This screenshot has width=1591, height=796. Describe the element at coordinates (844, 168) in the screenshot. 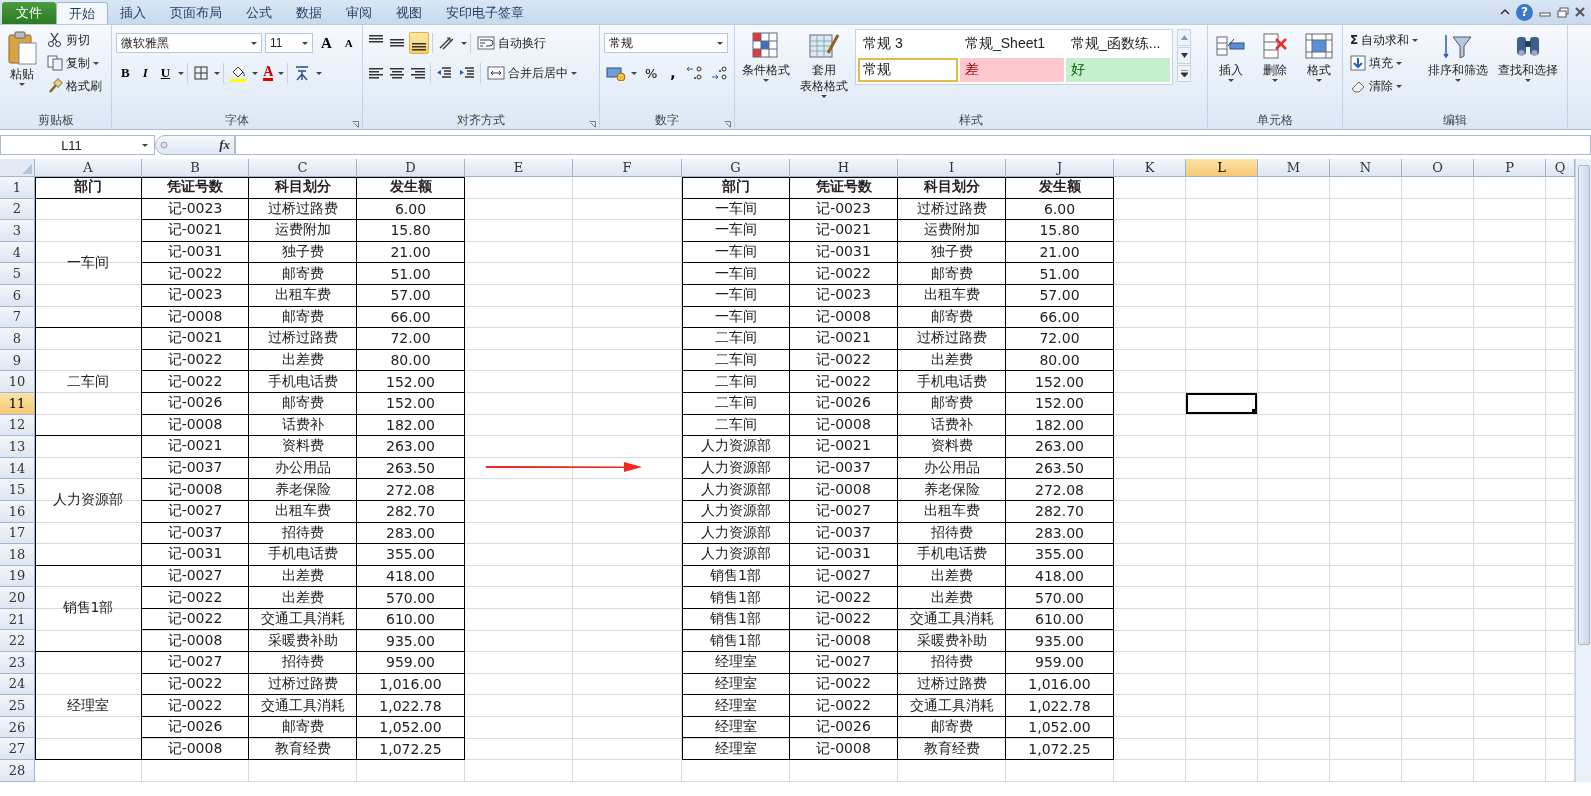

I see `column-header: H` at that location.